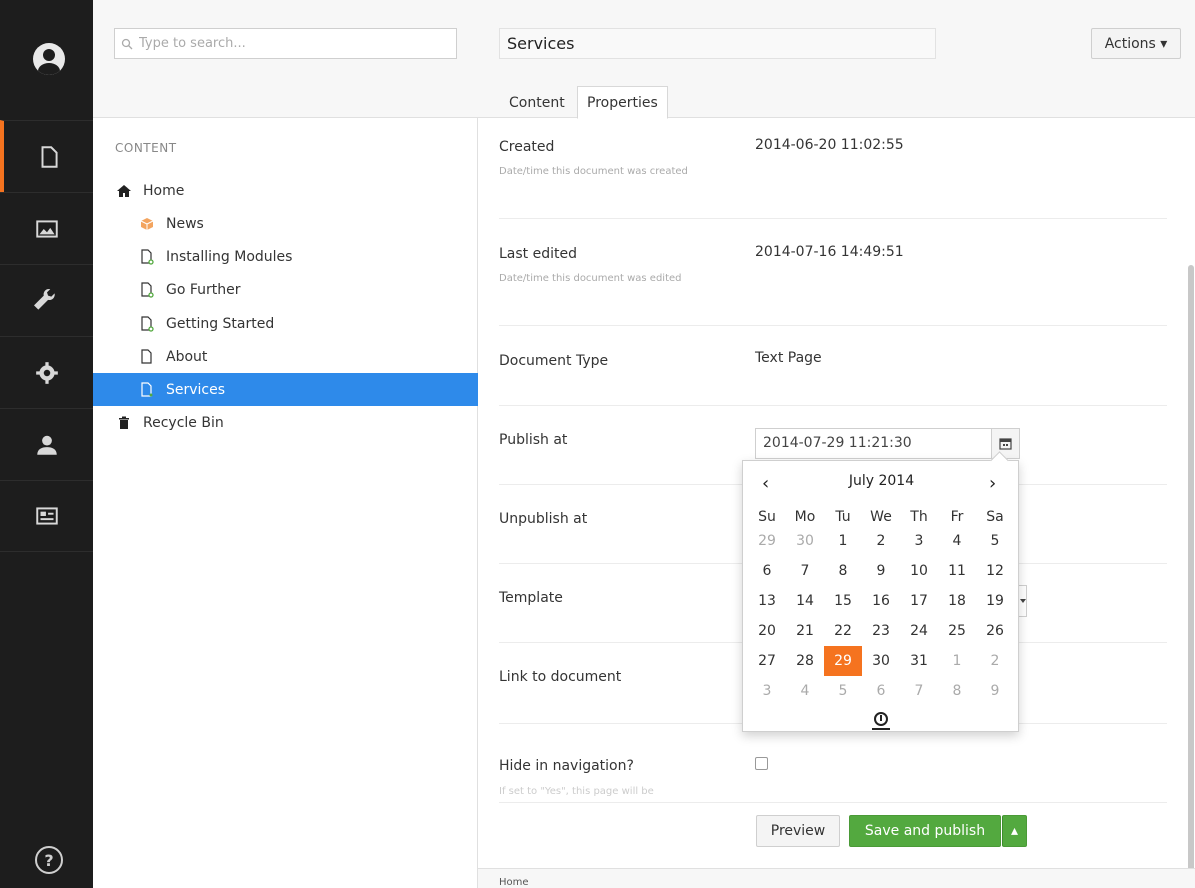 The image size is (1195, 888). Describe the element at coordinates (995, 631) in the screenshot. I see `datepicker-day: 26` at that location.